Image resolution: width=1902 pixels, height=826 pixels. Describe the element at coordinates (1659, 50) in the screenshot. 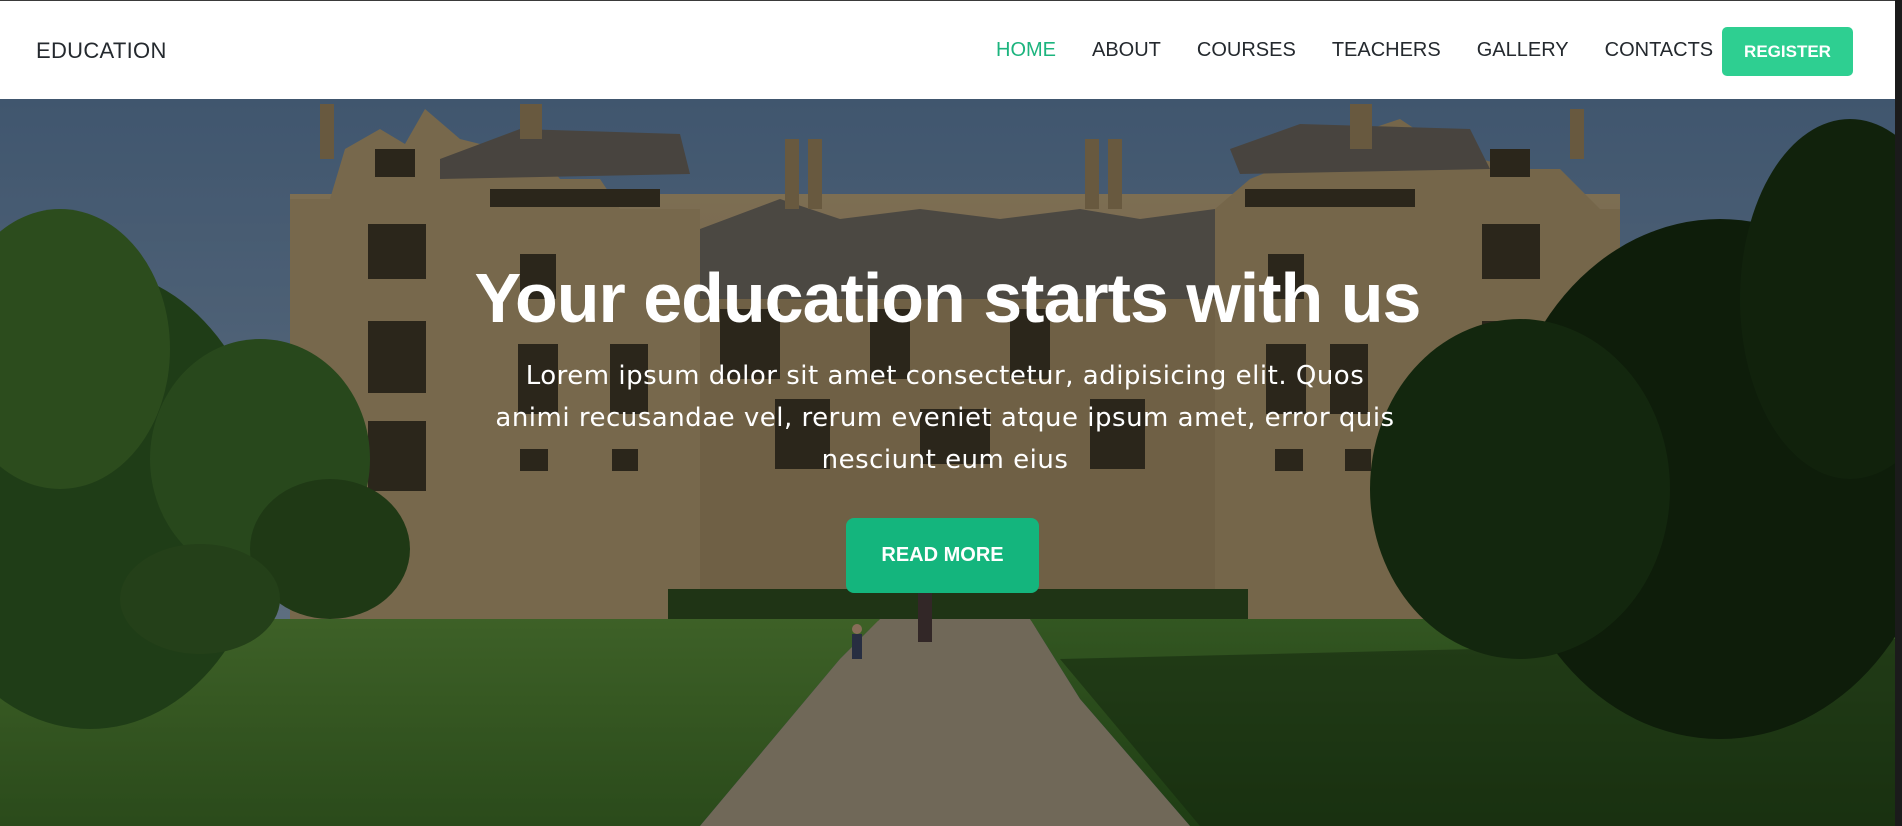

I see `nav-item-contacts: CONTACTS` at that location.